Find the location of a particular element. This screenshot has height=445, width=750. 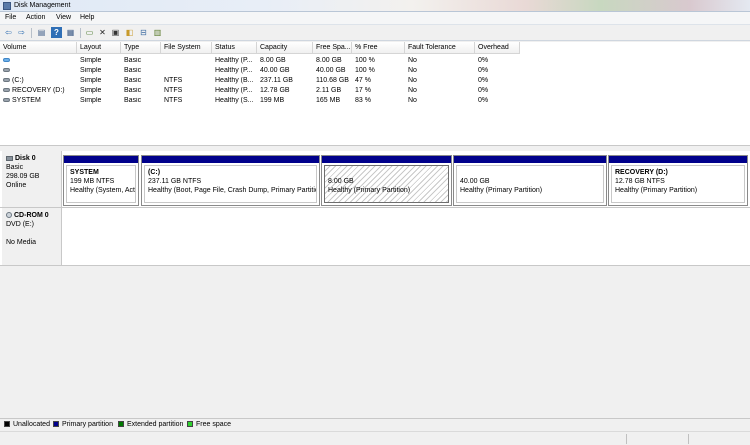

menu-action: Action is located at coordinates (35, 17).